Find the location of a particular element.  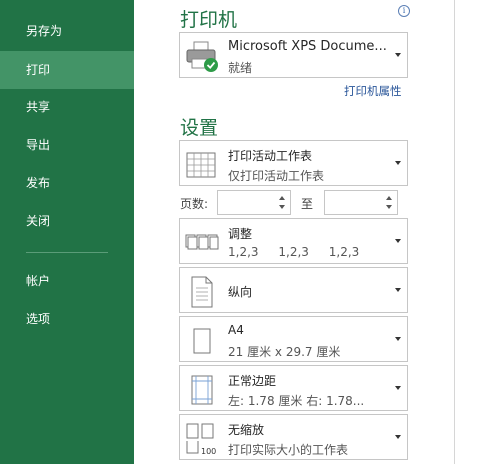

sidebar-divider is located at coordinates (67, 252).